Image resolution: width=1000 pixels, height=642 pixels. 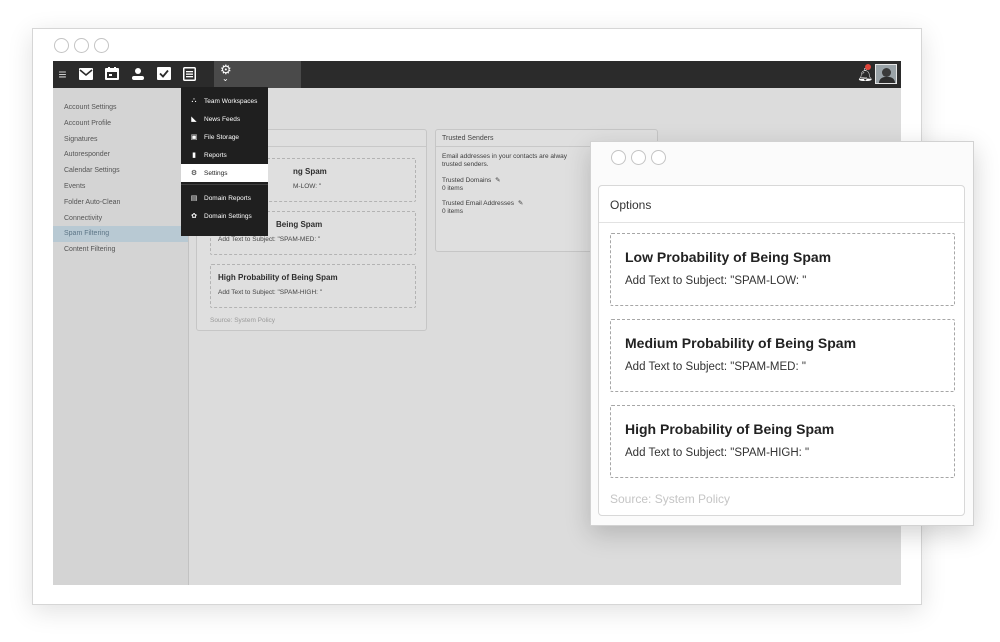 I want to click on menu-item-news-feeds: ◣ News Feeds, so click(x=224, y=119).